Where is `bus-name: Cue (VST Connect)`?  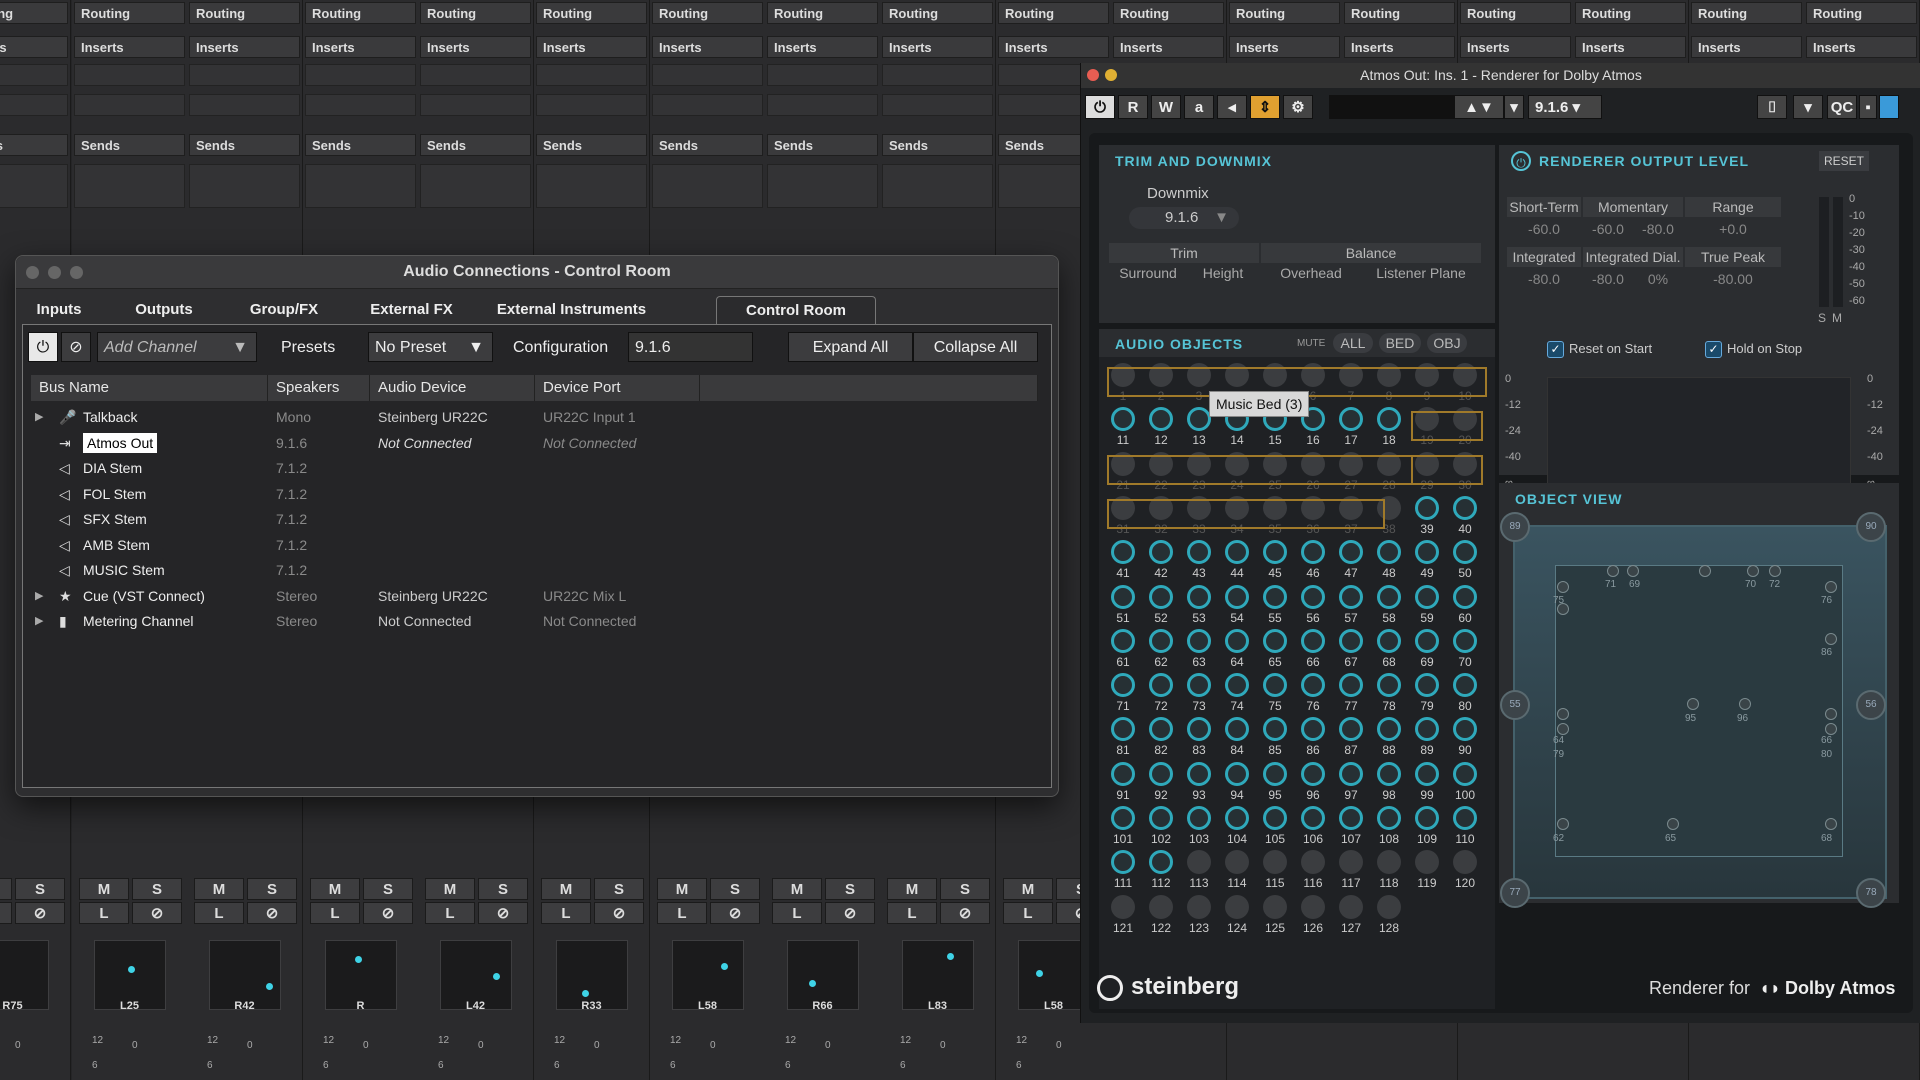 bus-name: Cue (VST Connect) is located at coordinates (144, 596).